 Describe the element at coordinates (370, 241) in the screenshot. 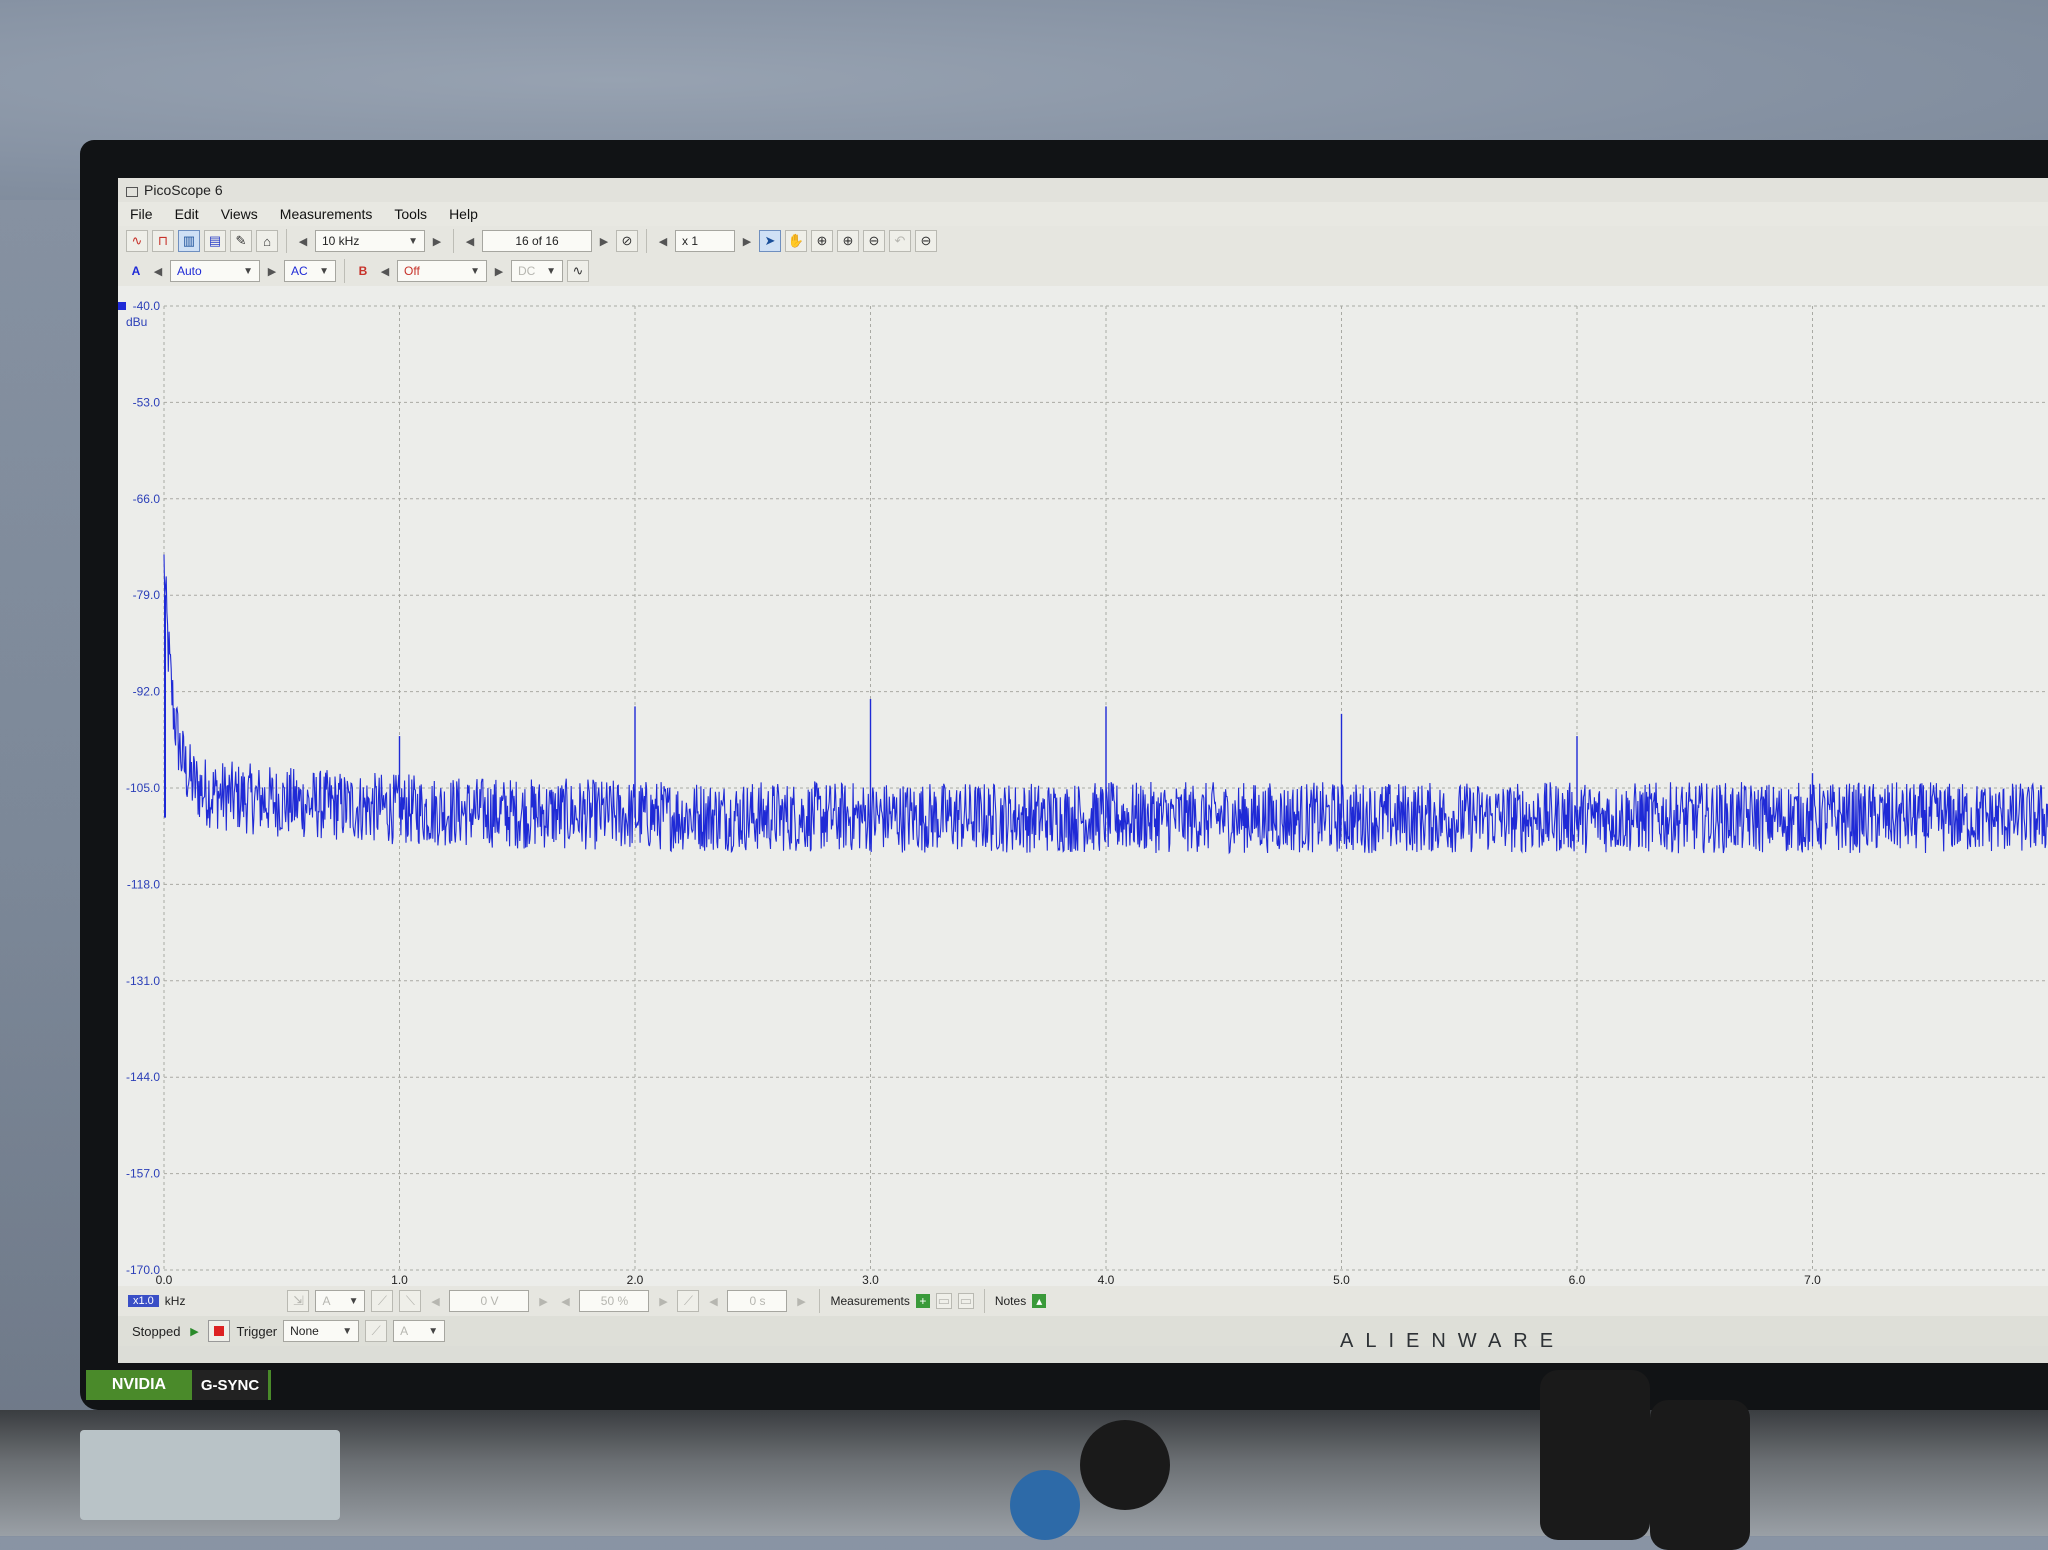

I see `timebase-select: 10 kHz ▼` at that location.